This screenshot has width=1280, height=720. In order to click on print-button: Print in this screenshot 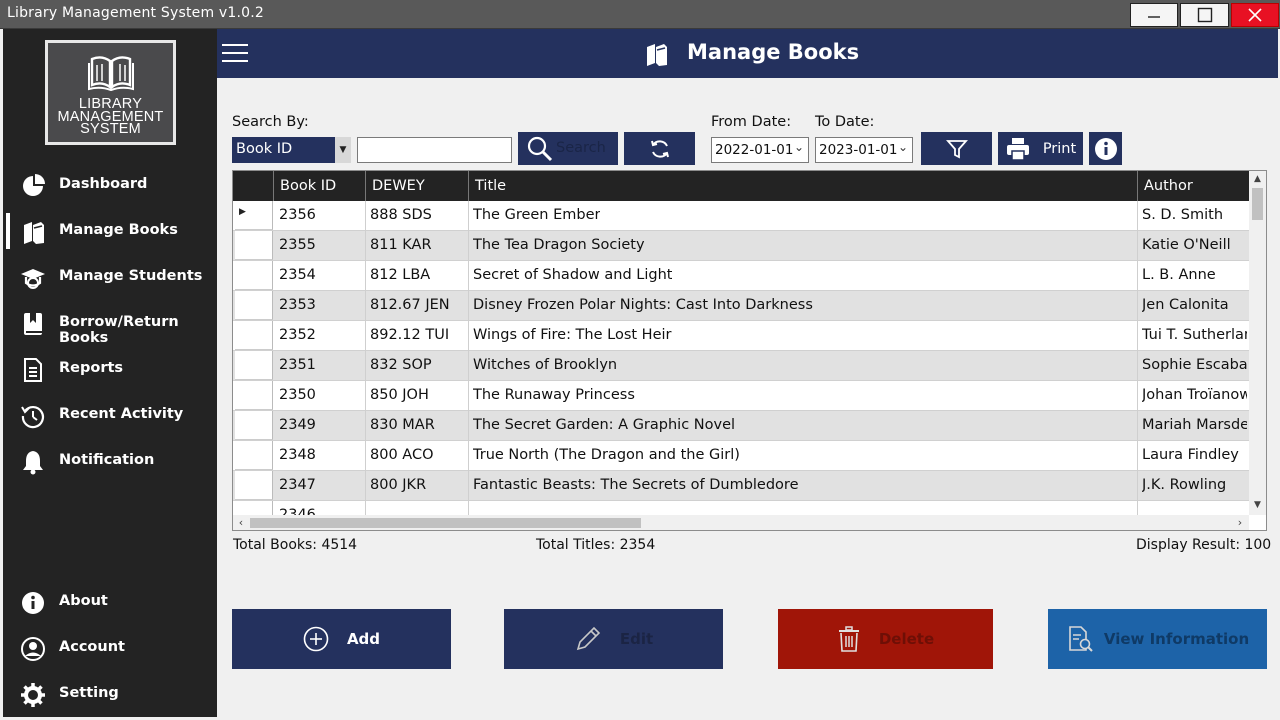, I will do `click(1040, 148)`.